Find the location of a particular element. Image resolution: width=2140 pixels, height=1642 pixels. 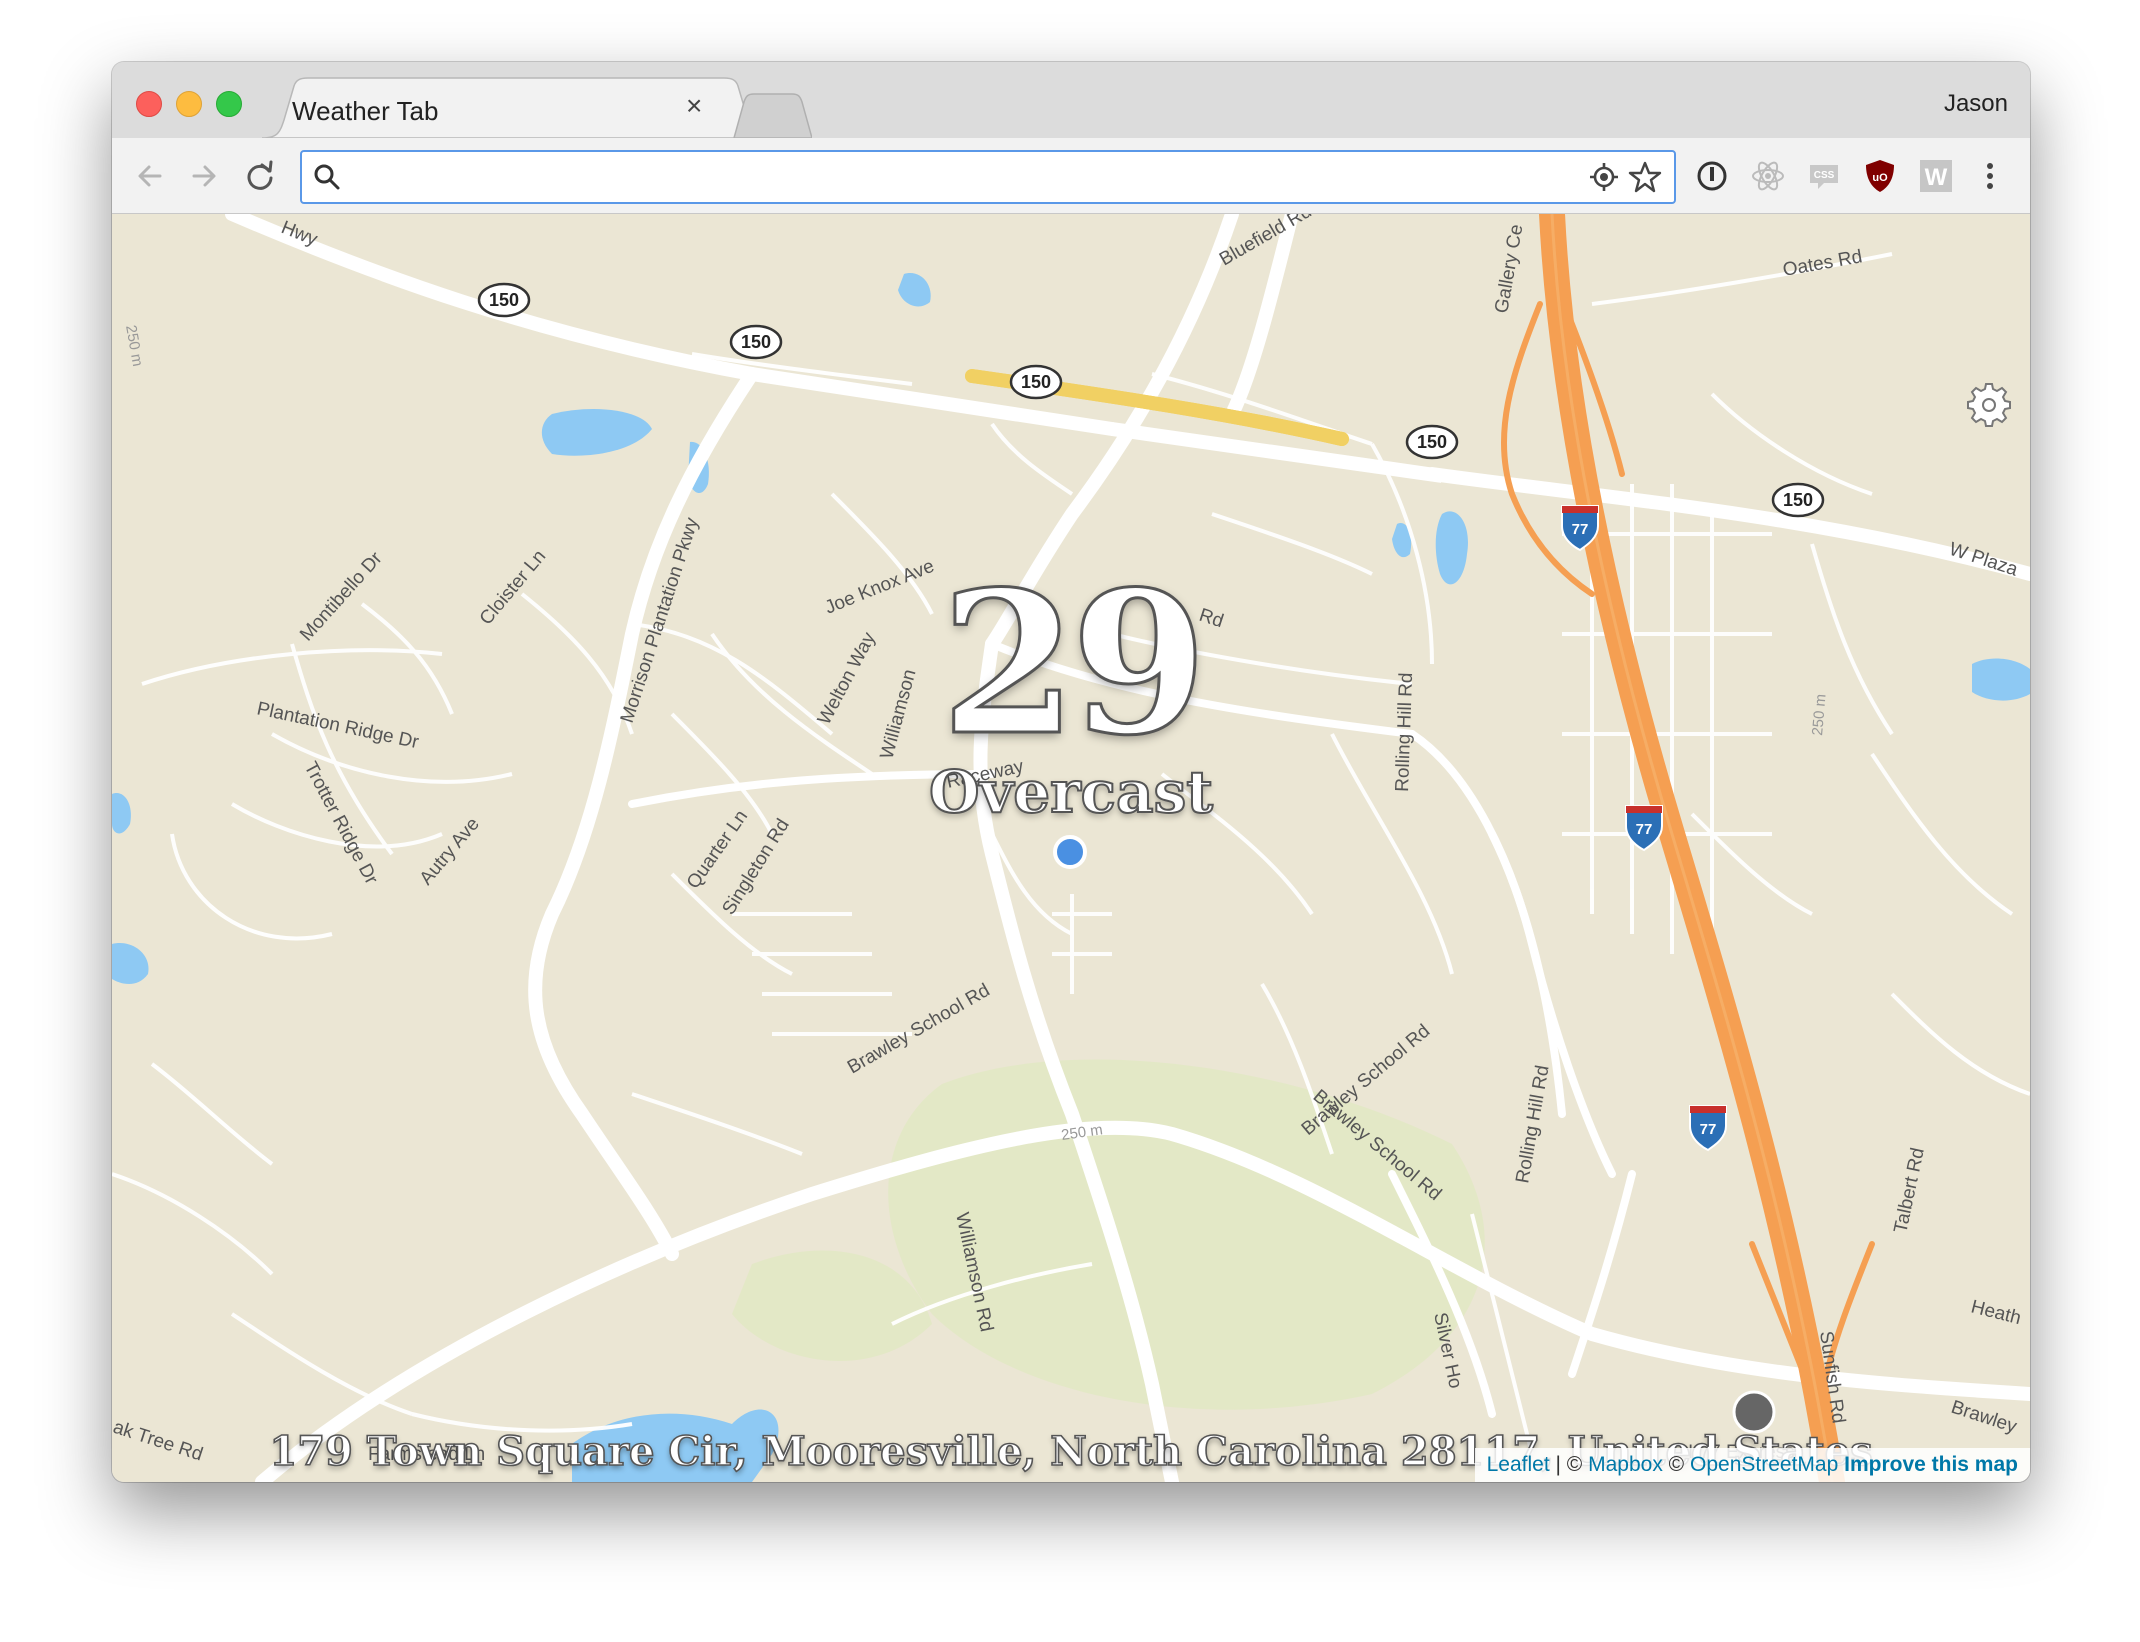

lake is located at coordinates (596, 432).